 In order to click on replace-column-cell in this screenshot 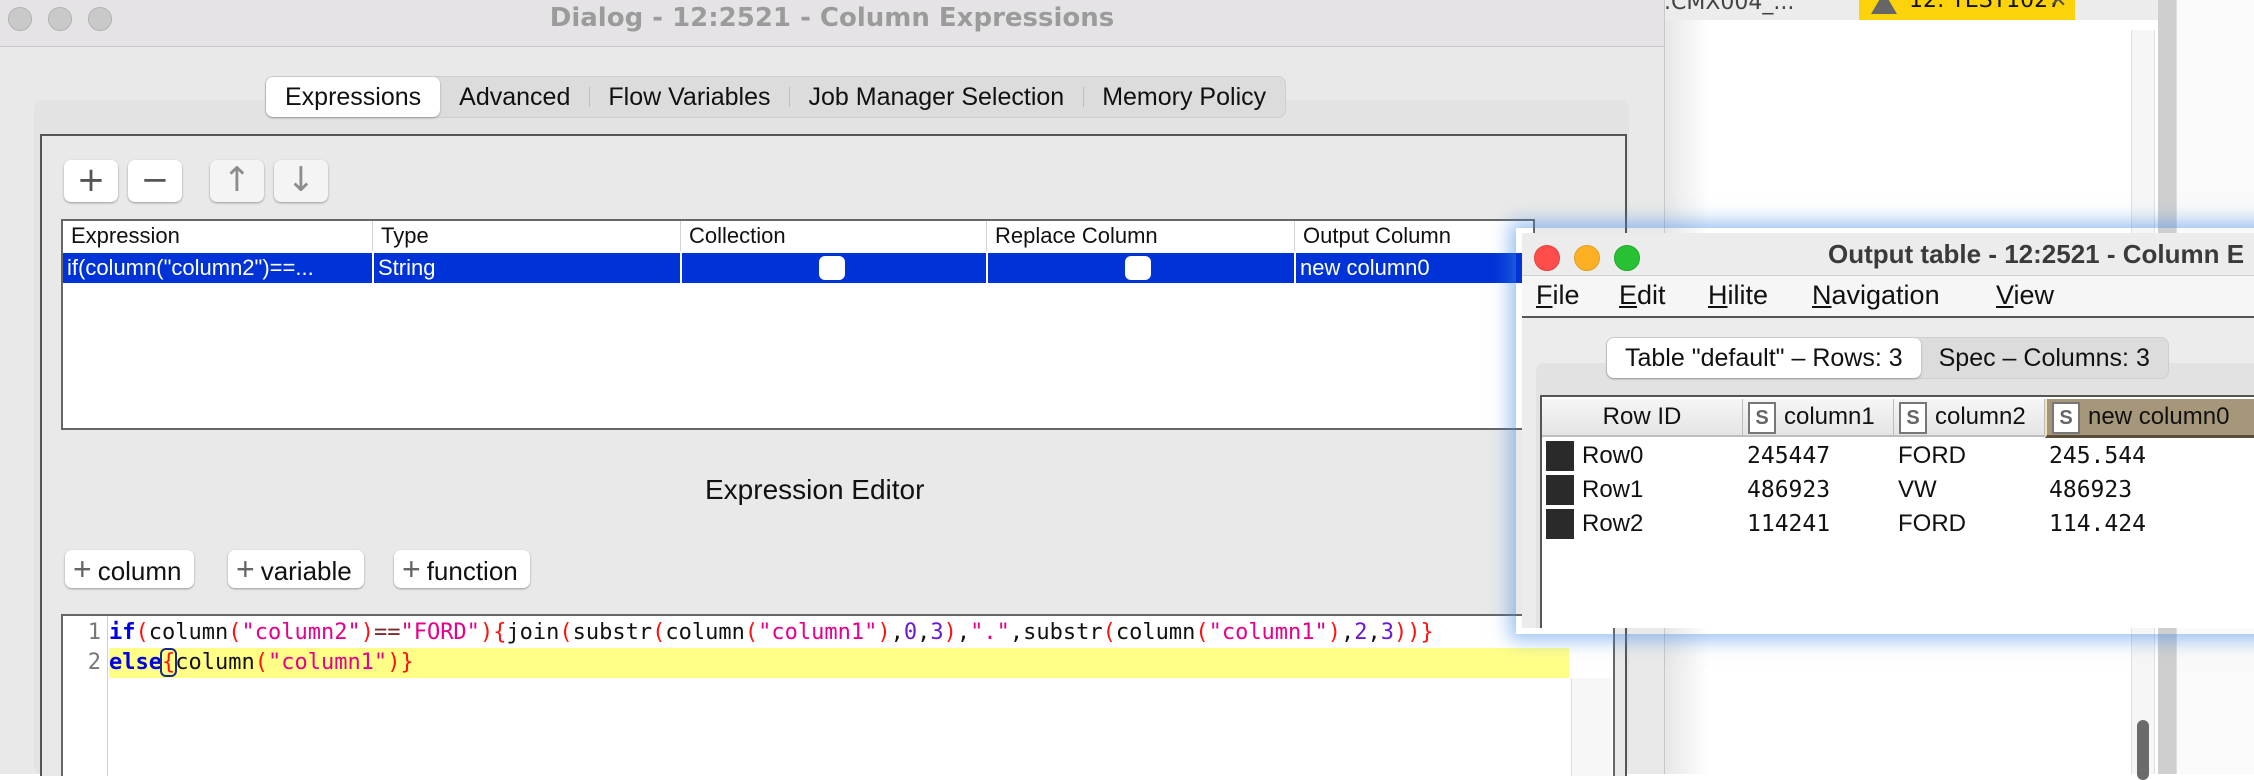, I will do `click(1139, 268)`.